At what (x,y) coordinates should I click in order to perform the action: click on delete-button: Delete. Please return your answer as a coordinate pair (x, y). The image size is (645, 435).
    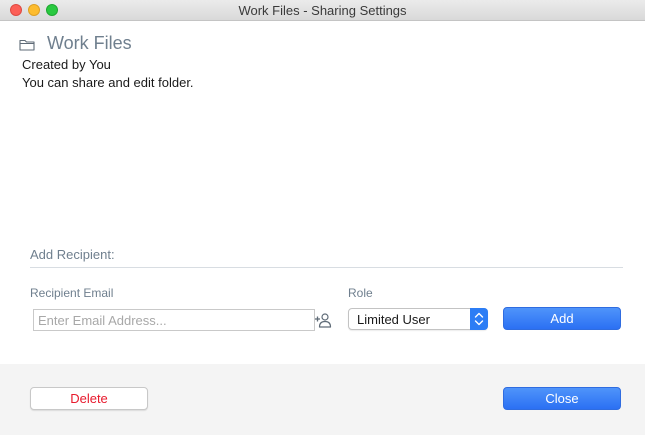
    Looking at the image, I should click on (89, 398).